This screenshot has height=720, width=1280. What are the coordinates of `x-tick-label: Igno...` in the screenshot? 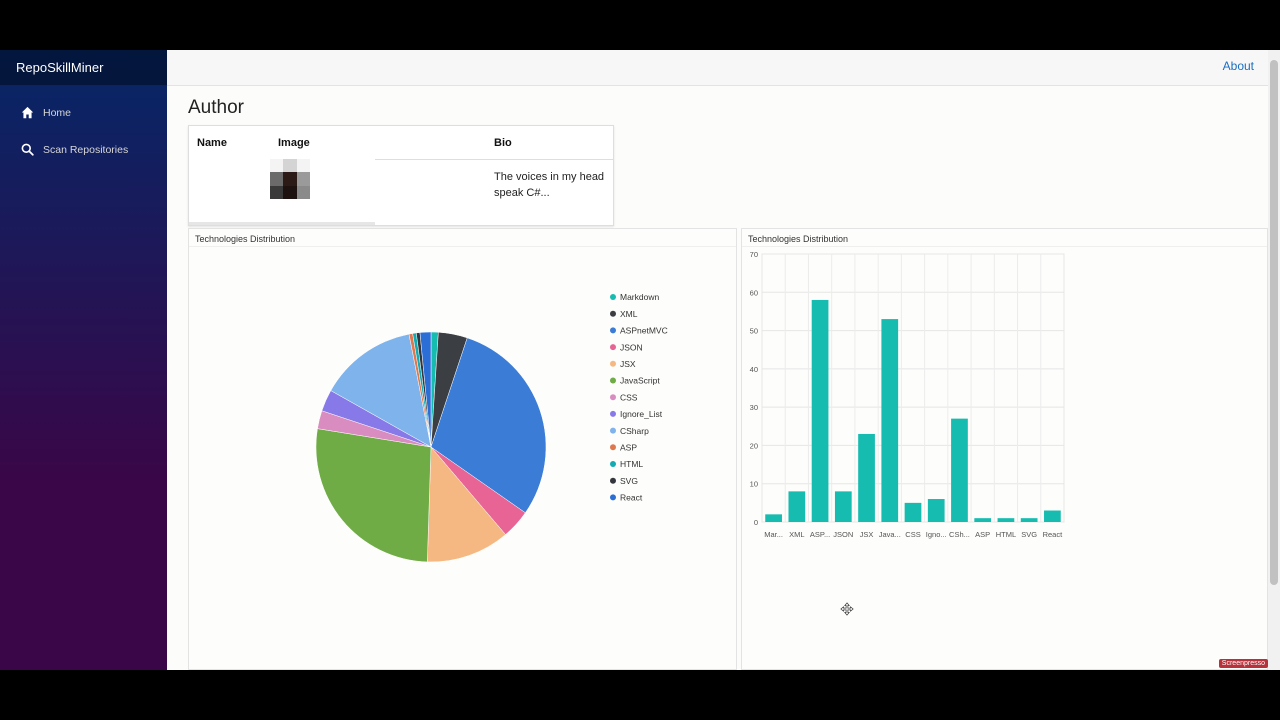 It's located at (936, 534).